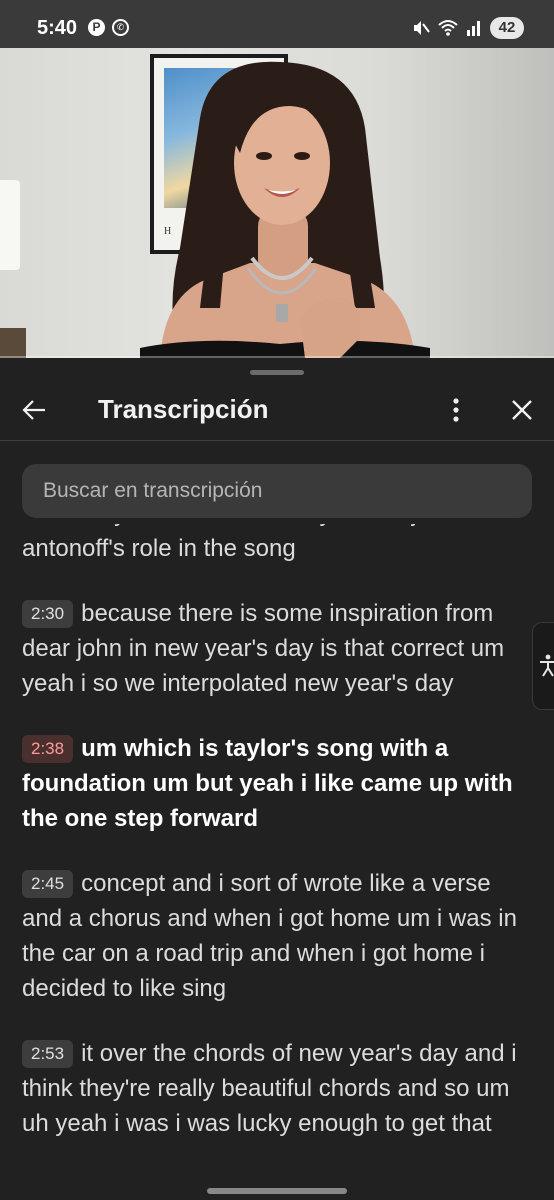 The width and height of the screenshot is (554, 1200). Describe the element at coordinates (285, 209) in the screenshot. I see `video-person` at that location.